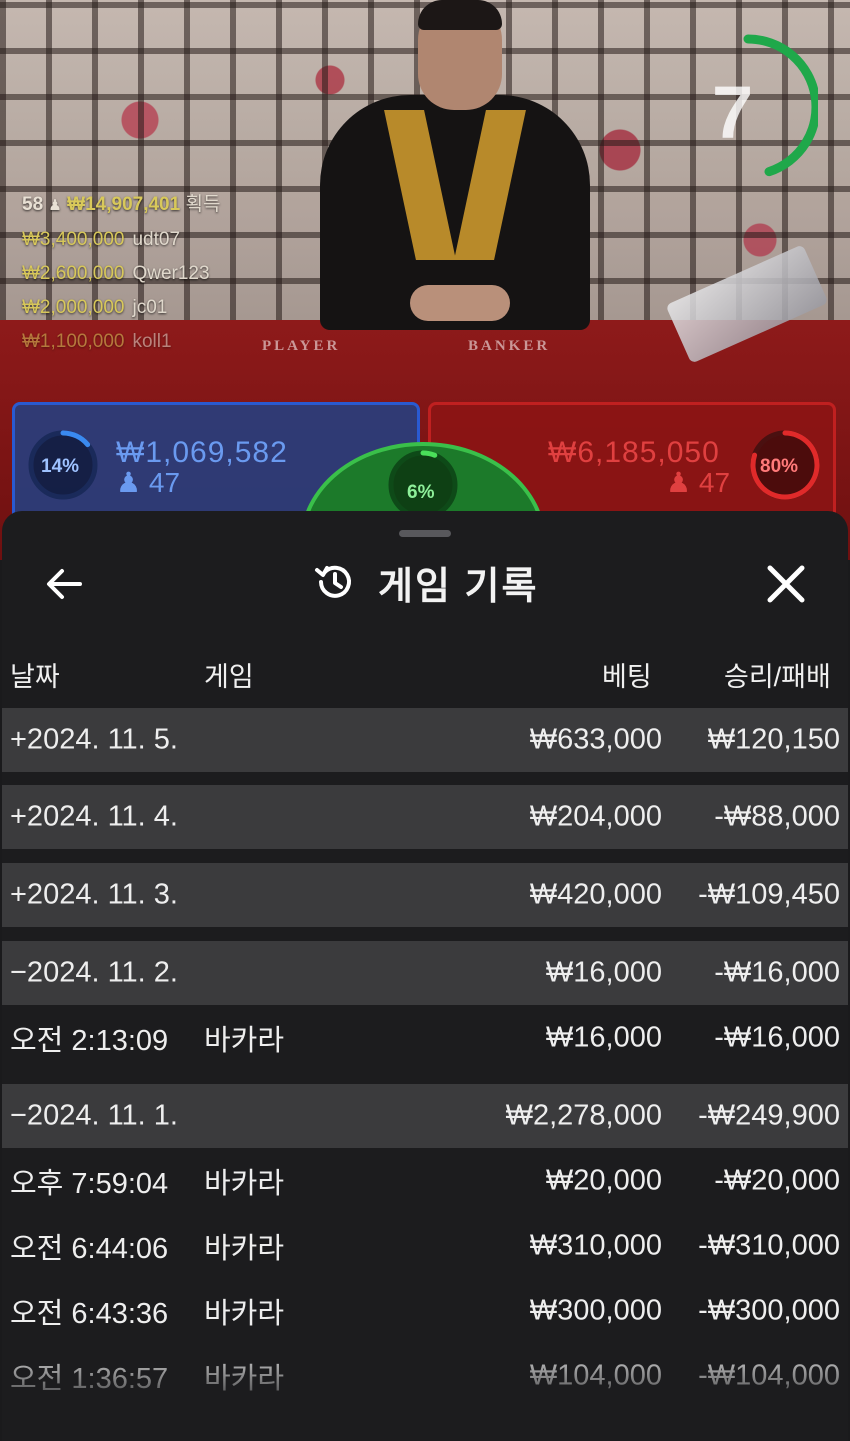 The width and height of the screenshot is (850, 1441). Describe the element at coordinates (733, 112) in the screenshot. I see `countdown-number: 7` at that location.